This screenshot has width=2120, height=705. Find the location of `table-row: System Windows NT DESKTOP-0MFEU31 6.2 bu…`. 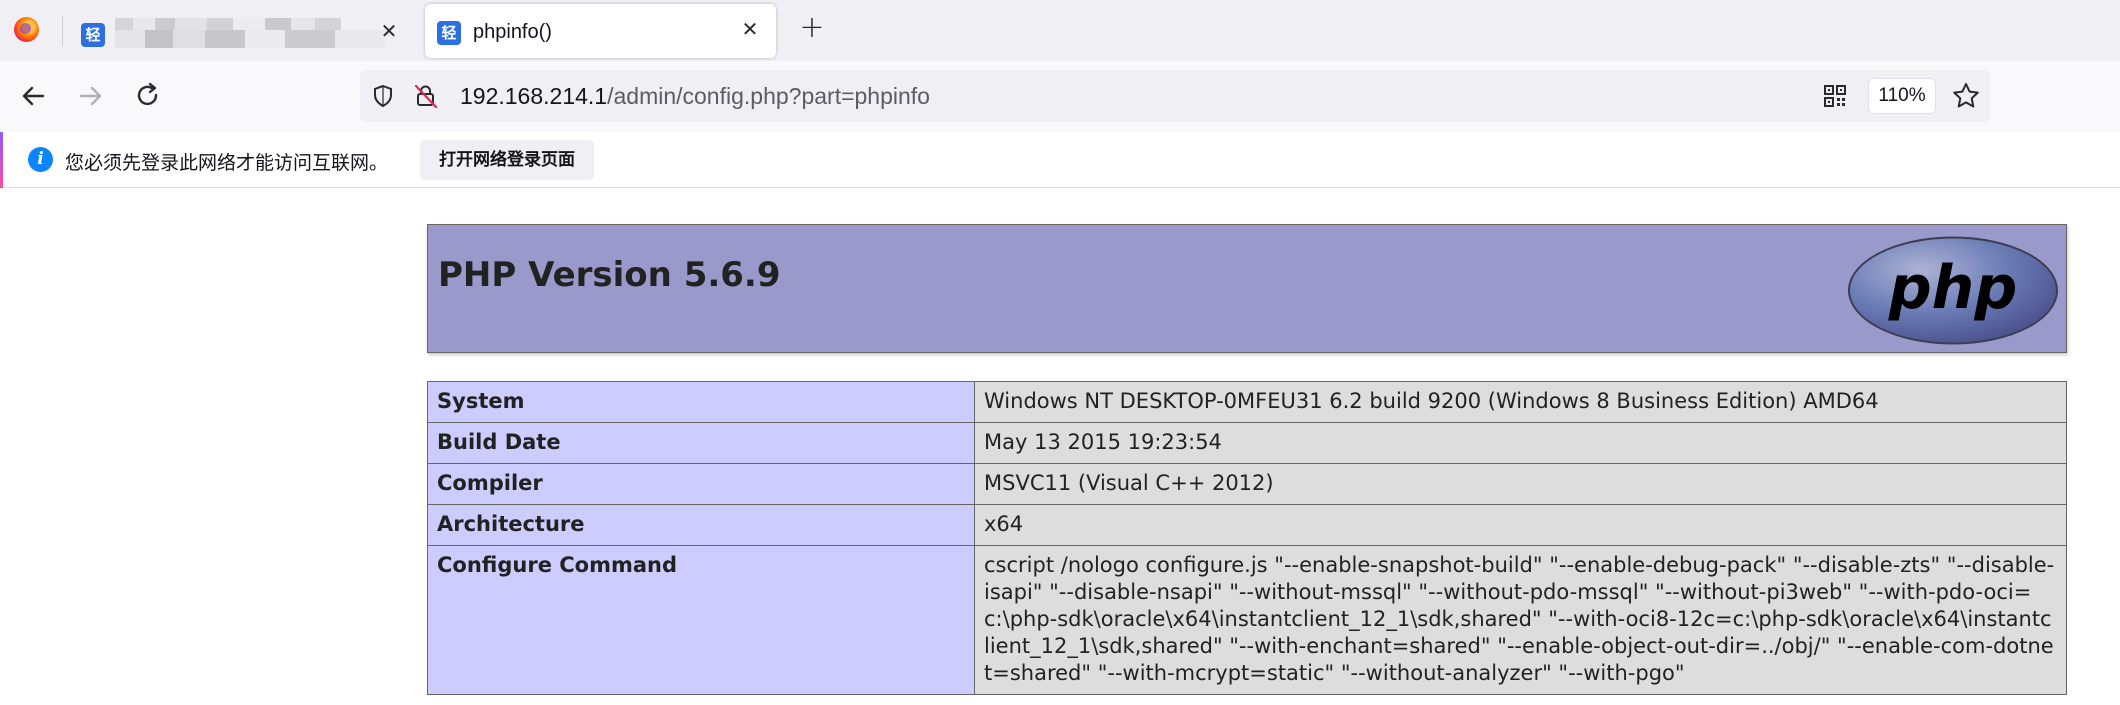

table-row: System Windows NT DESKTOP-0MFEU31 6.2 bu… is located at coordinates (1247, 402).